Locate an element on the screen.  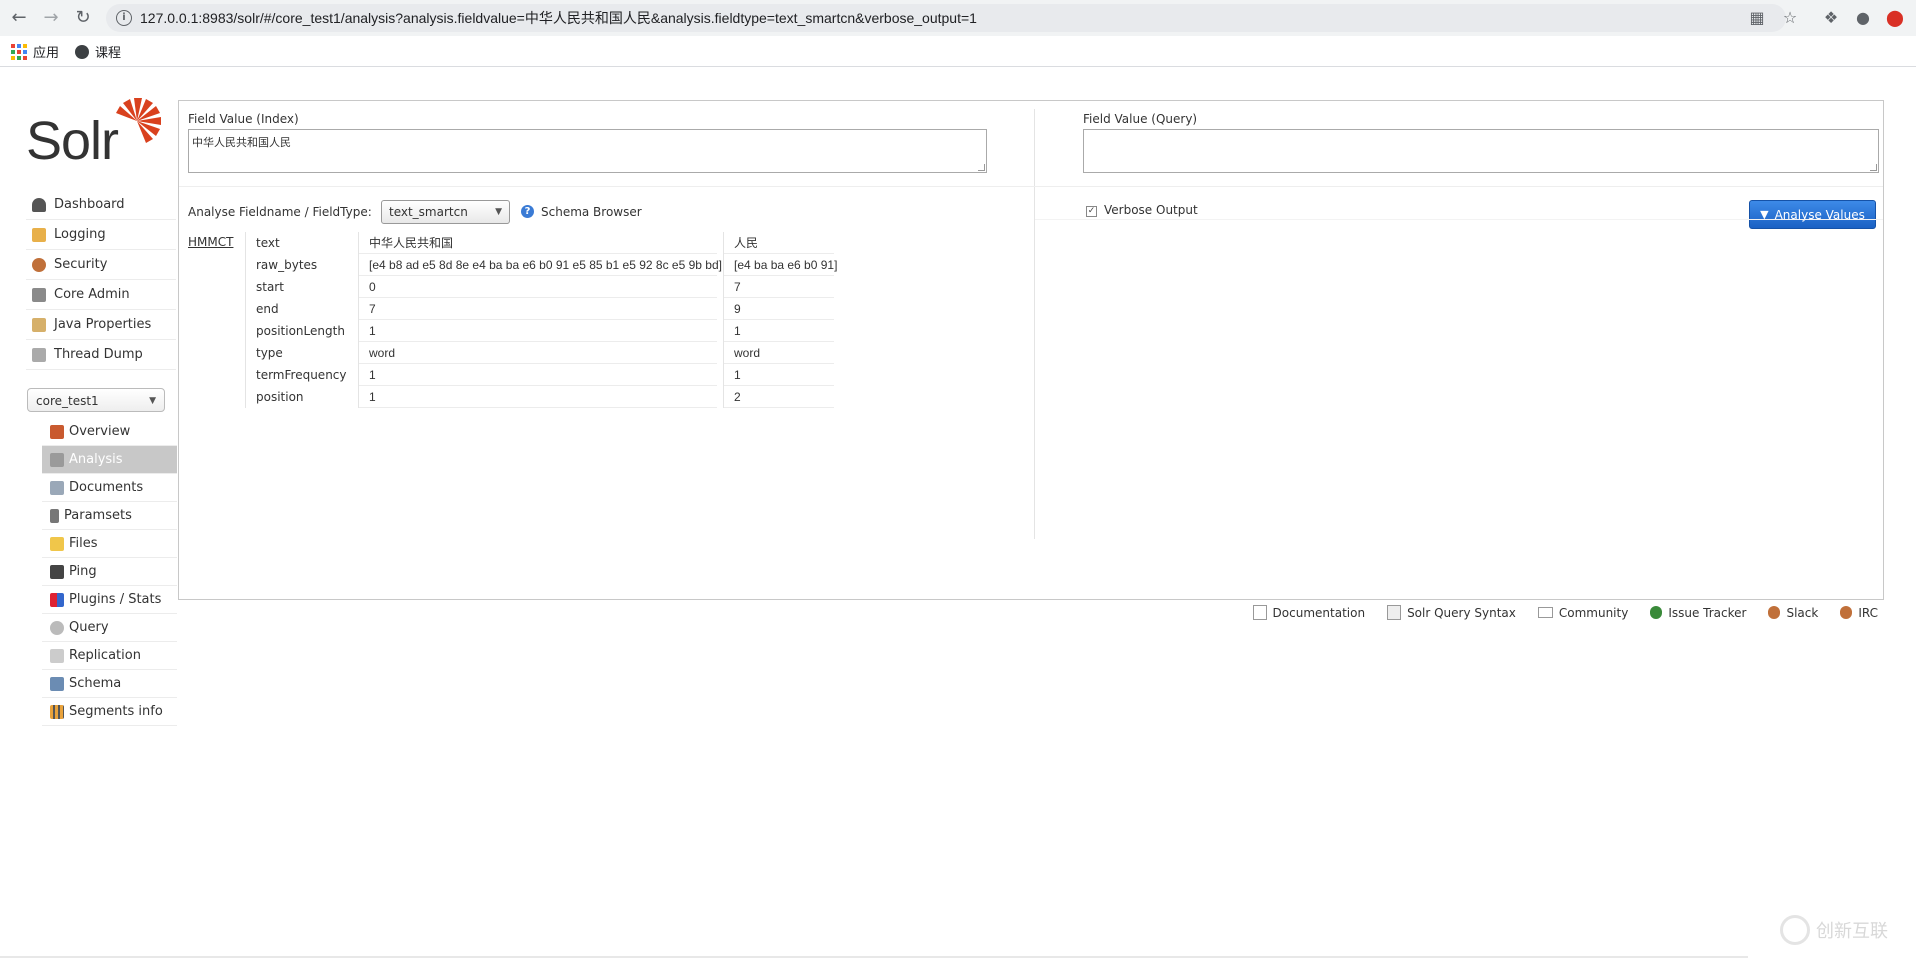
bookmark-apps: 应用 is located at coordinates (35, 51).